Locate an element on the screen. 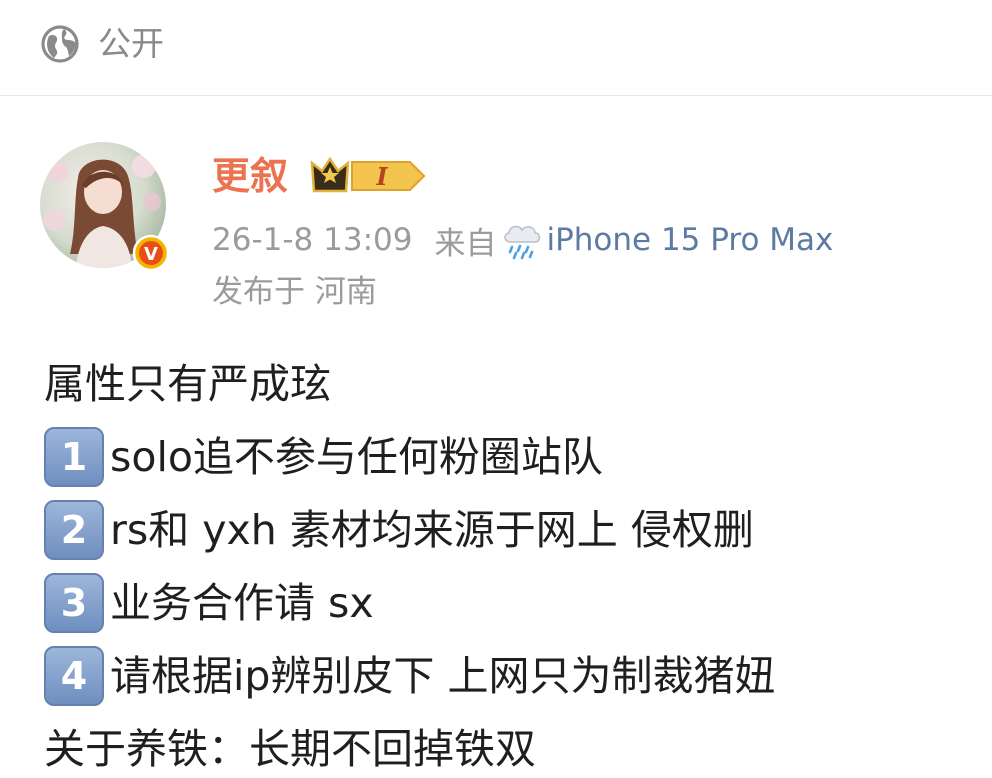 This screenshot has width=992, height=778. post-location: 发布于 河南 is located at coordinates (294, 292).